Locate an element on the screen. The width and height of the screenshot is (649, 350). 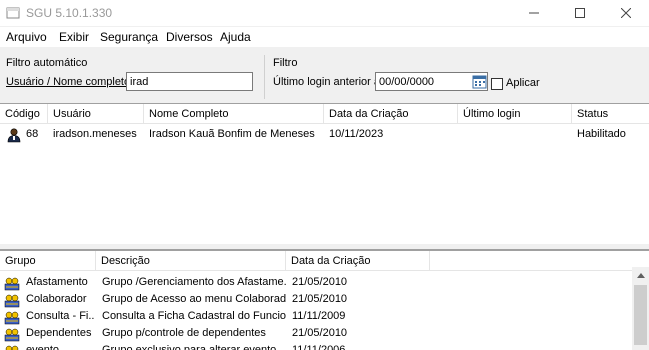
maximize-icon is located at coordinates (580, 13).